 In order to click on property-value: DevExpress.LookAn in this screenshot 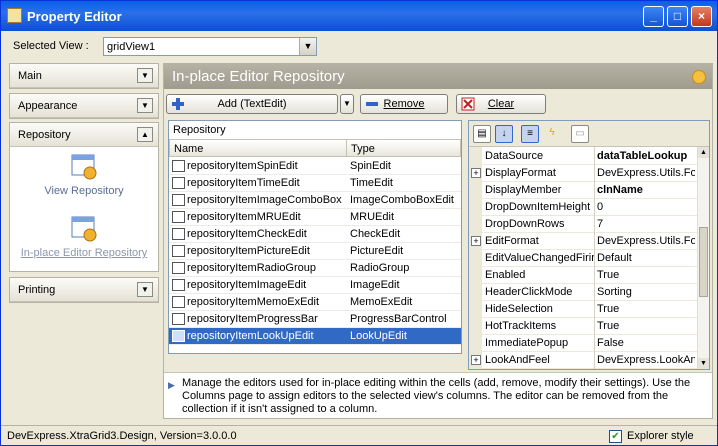, I will do `click(646, 360)`.